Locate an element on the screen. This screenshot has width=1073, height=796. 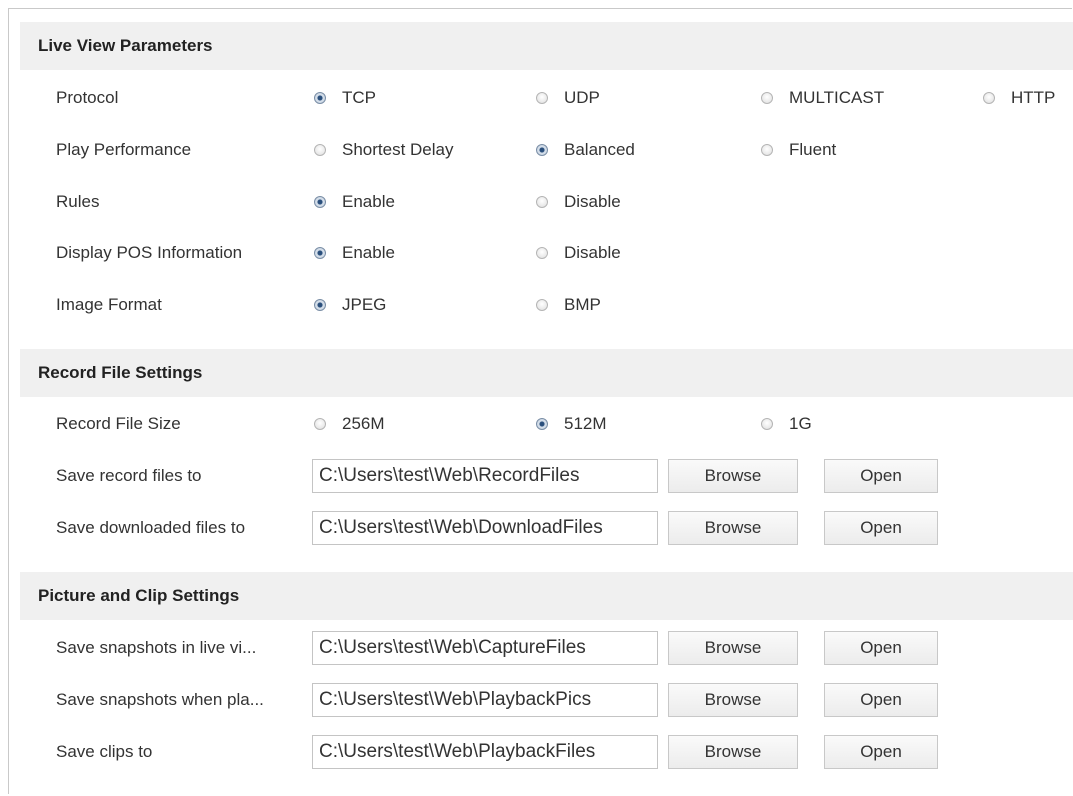
record-file-size-radio-256m: 256M is located at coordinates (349, 424).